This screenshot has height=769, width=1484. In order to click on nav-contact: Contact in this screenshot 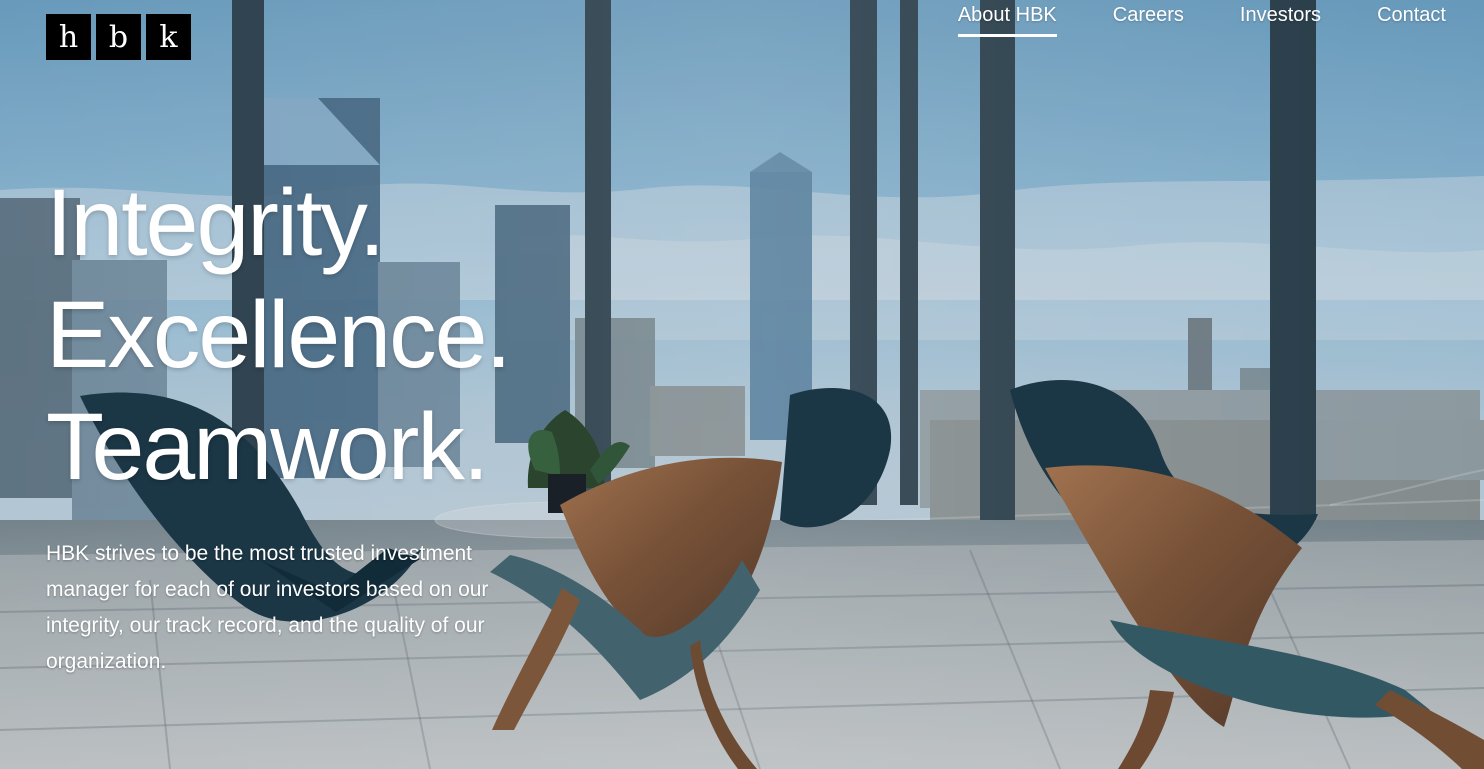, I will do `click(1411, 15)`.